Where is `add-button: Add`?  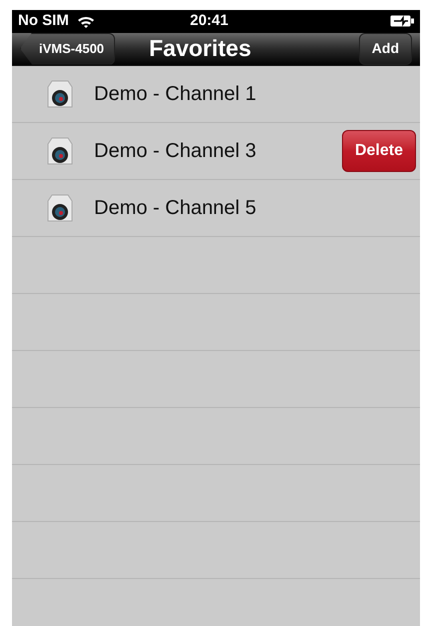 add-button: Add is located at coordinates (385, 48).